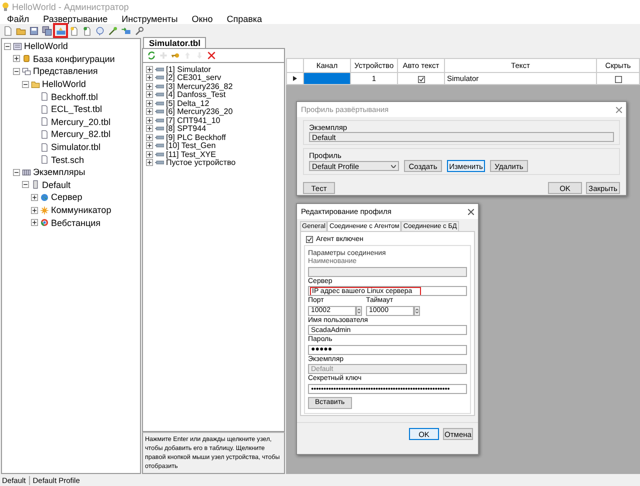 This screenshot has height=486, width=640. Describe the element at coordinates (5, 6) in the screenshot. I see `lightbulb-icon` at that location.